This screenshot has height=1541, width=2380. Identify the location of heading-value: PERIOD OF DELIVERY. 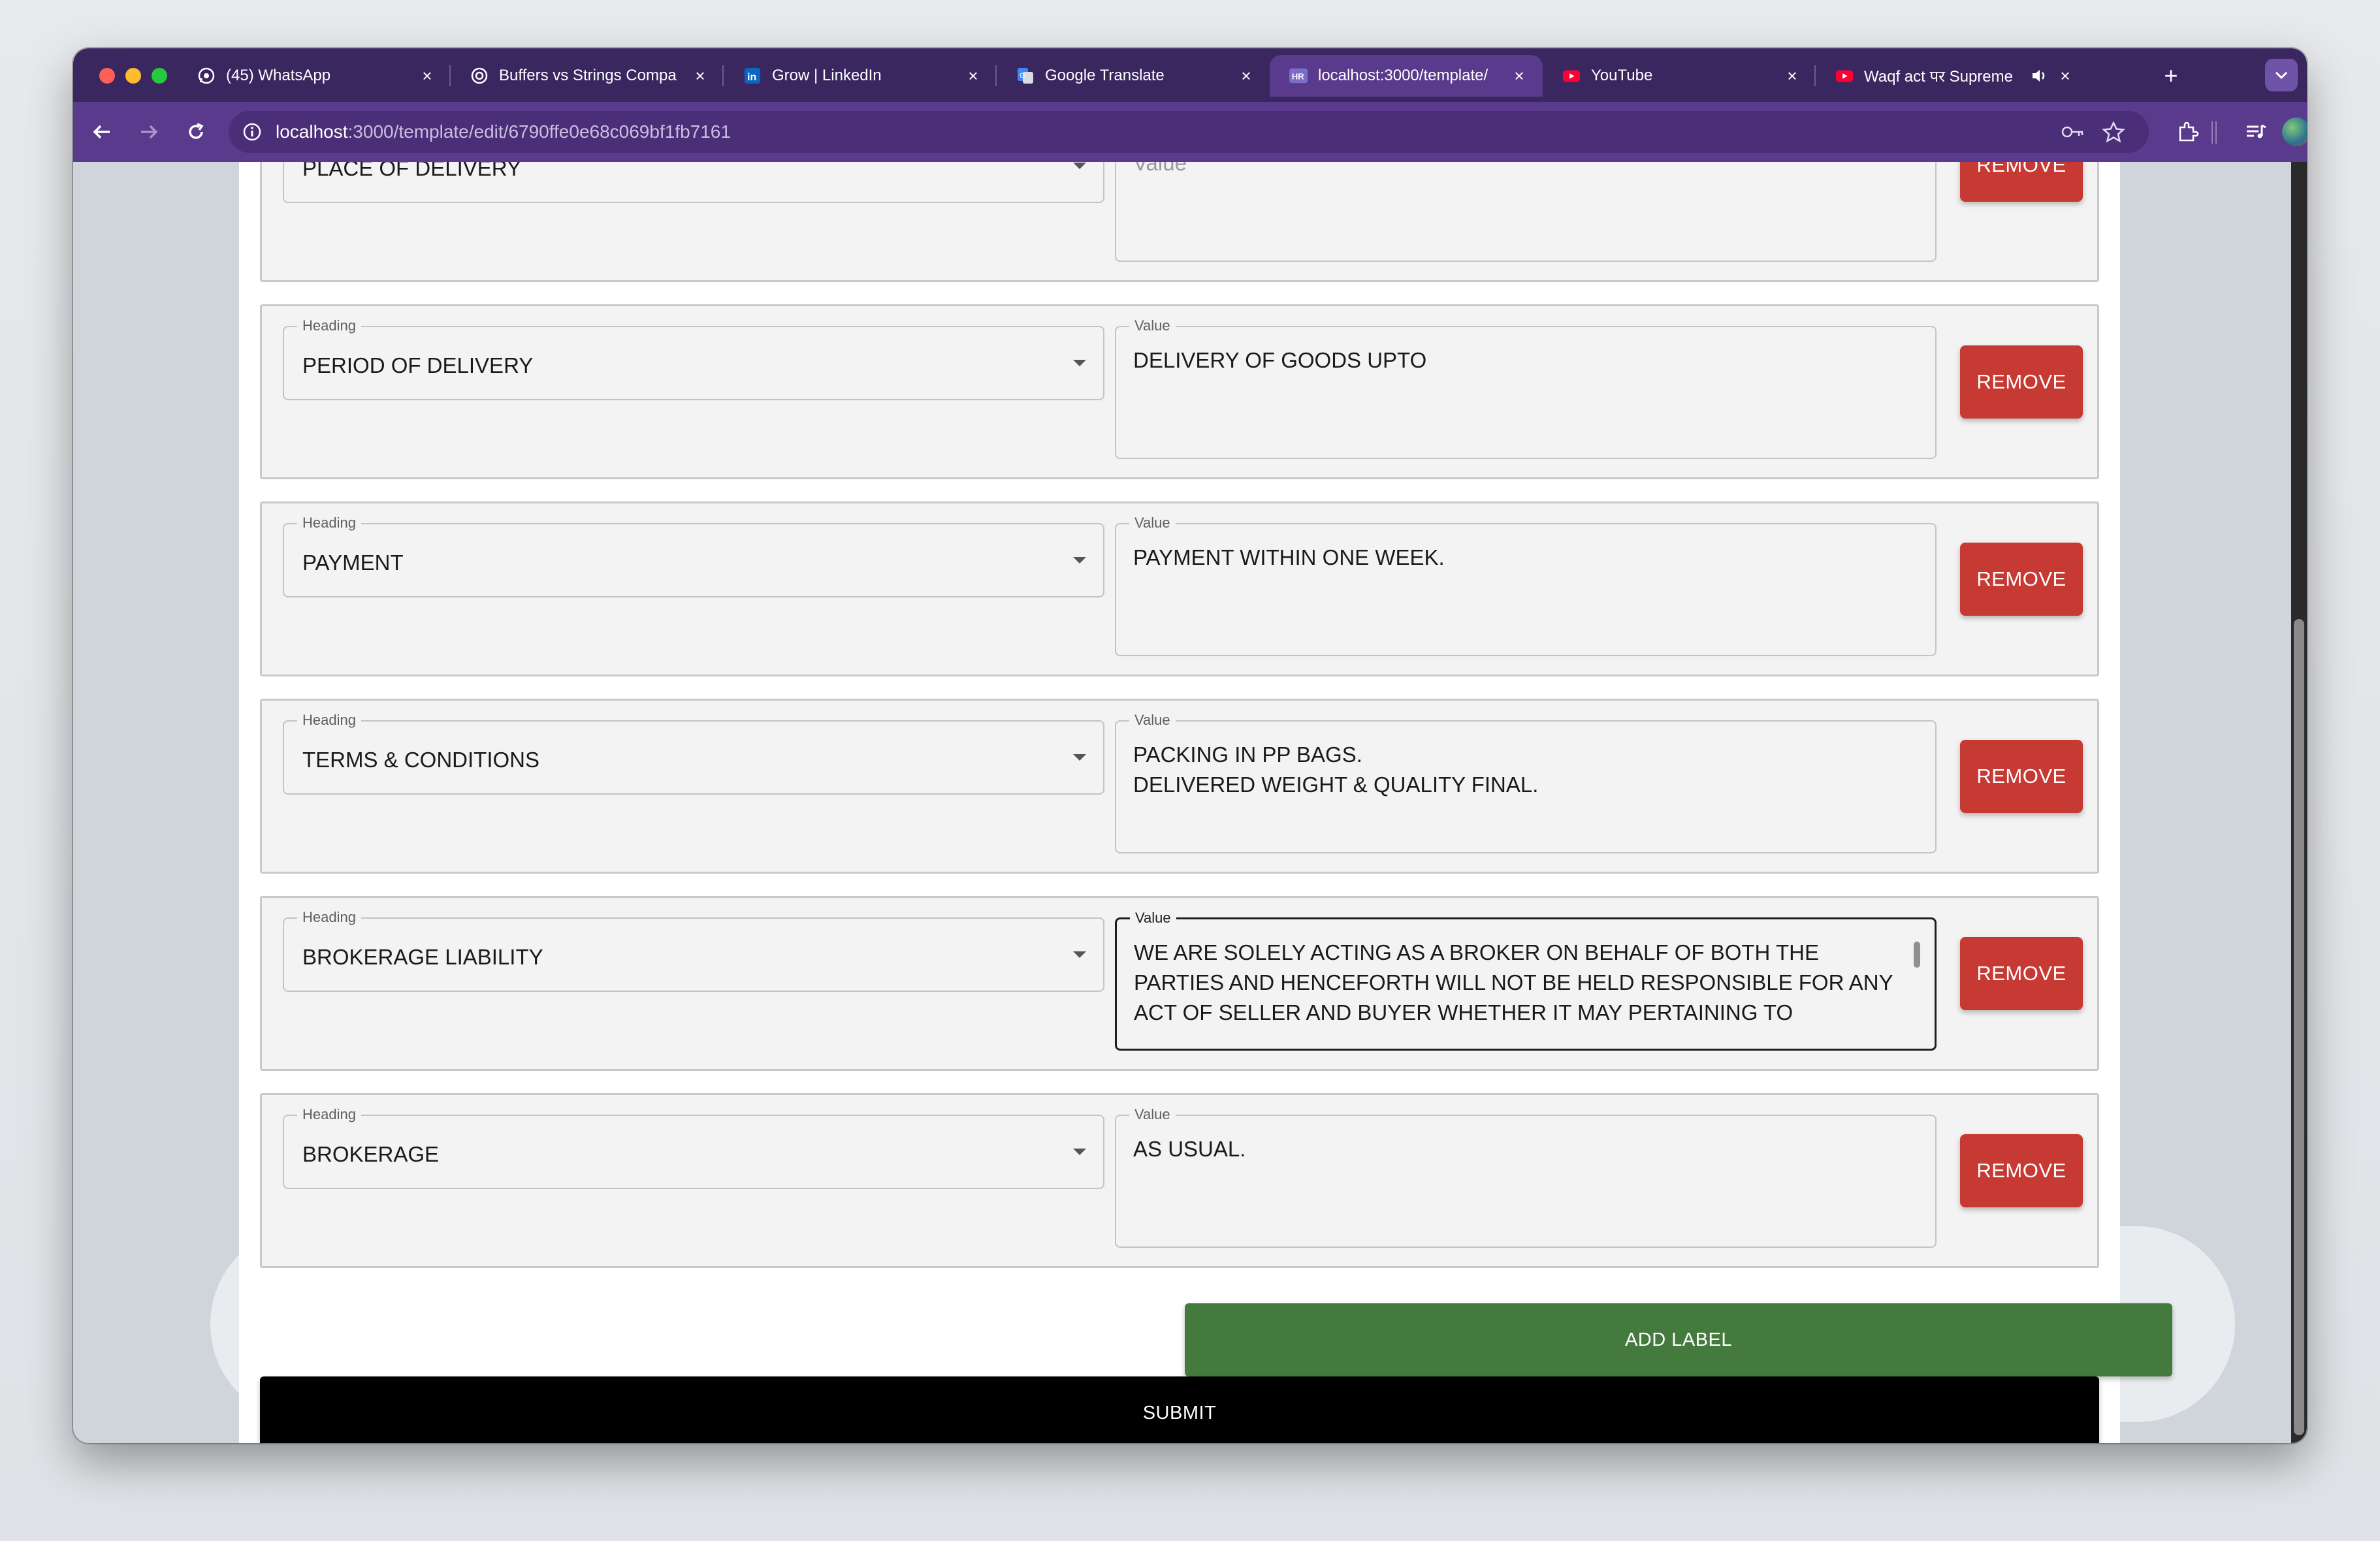
(418, 365).